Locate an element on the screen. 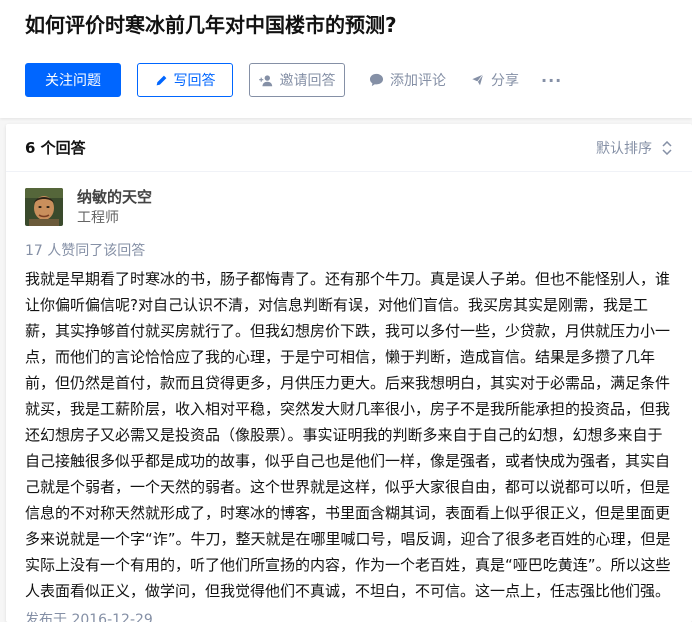 The image size is (692, 622). author-headline: 工程师 is located at coordinates (98, 218).